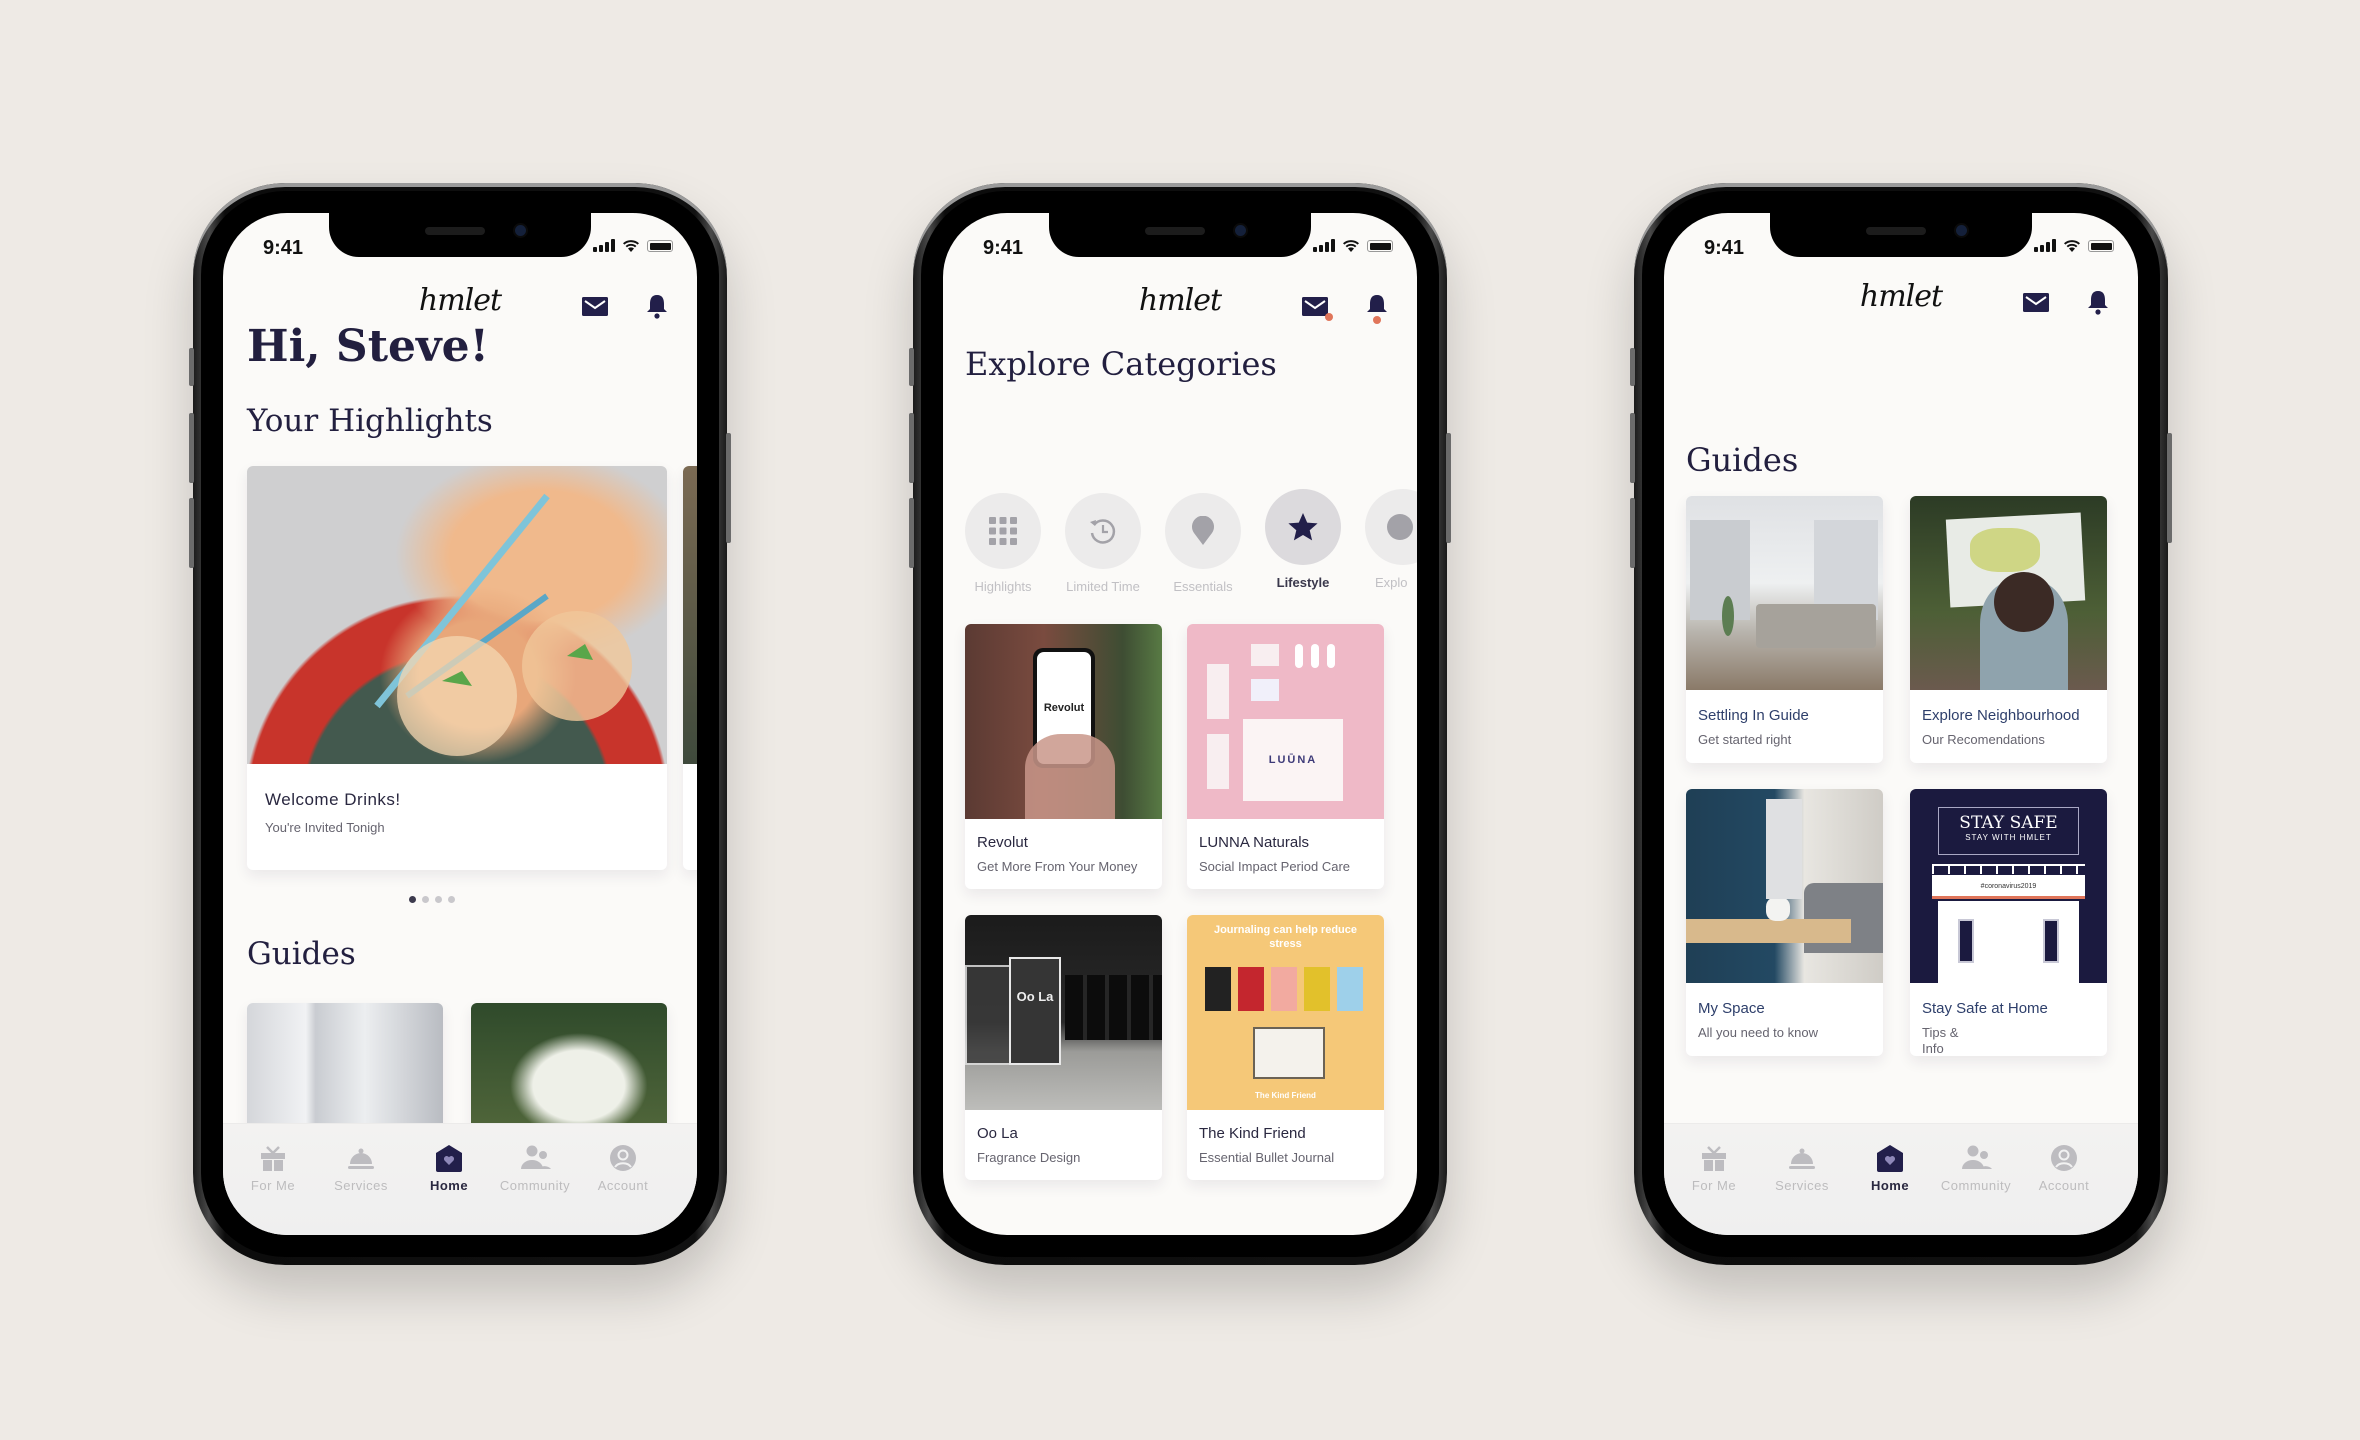 The image size is (2360, 1440). What do you see at coordinates (370, 421) in the screenshot?
I see `highlights-heading: Your Highlights` at bounding box center [370, 421].